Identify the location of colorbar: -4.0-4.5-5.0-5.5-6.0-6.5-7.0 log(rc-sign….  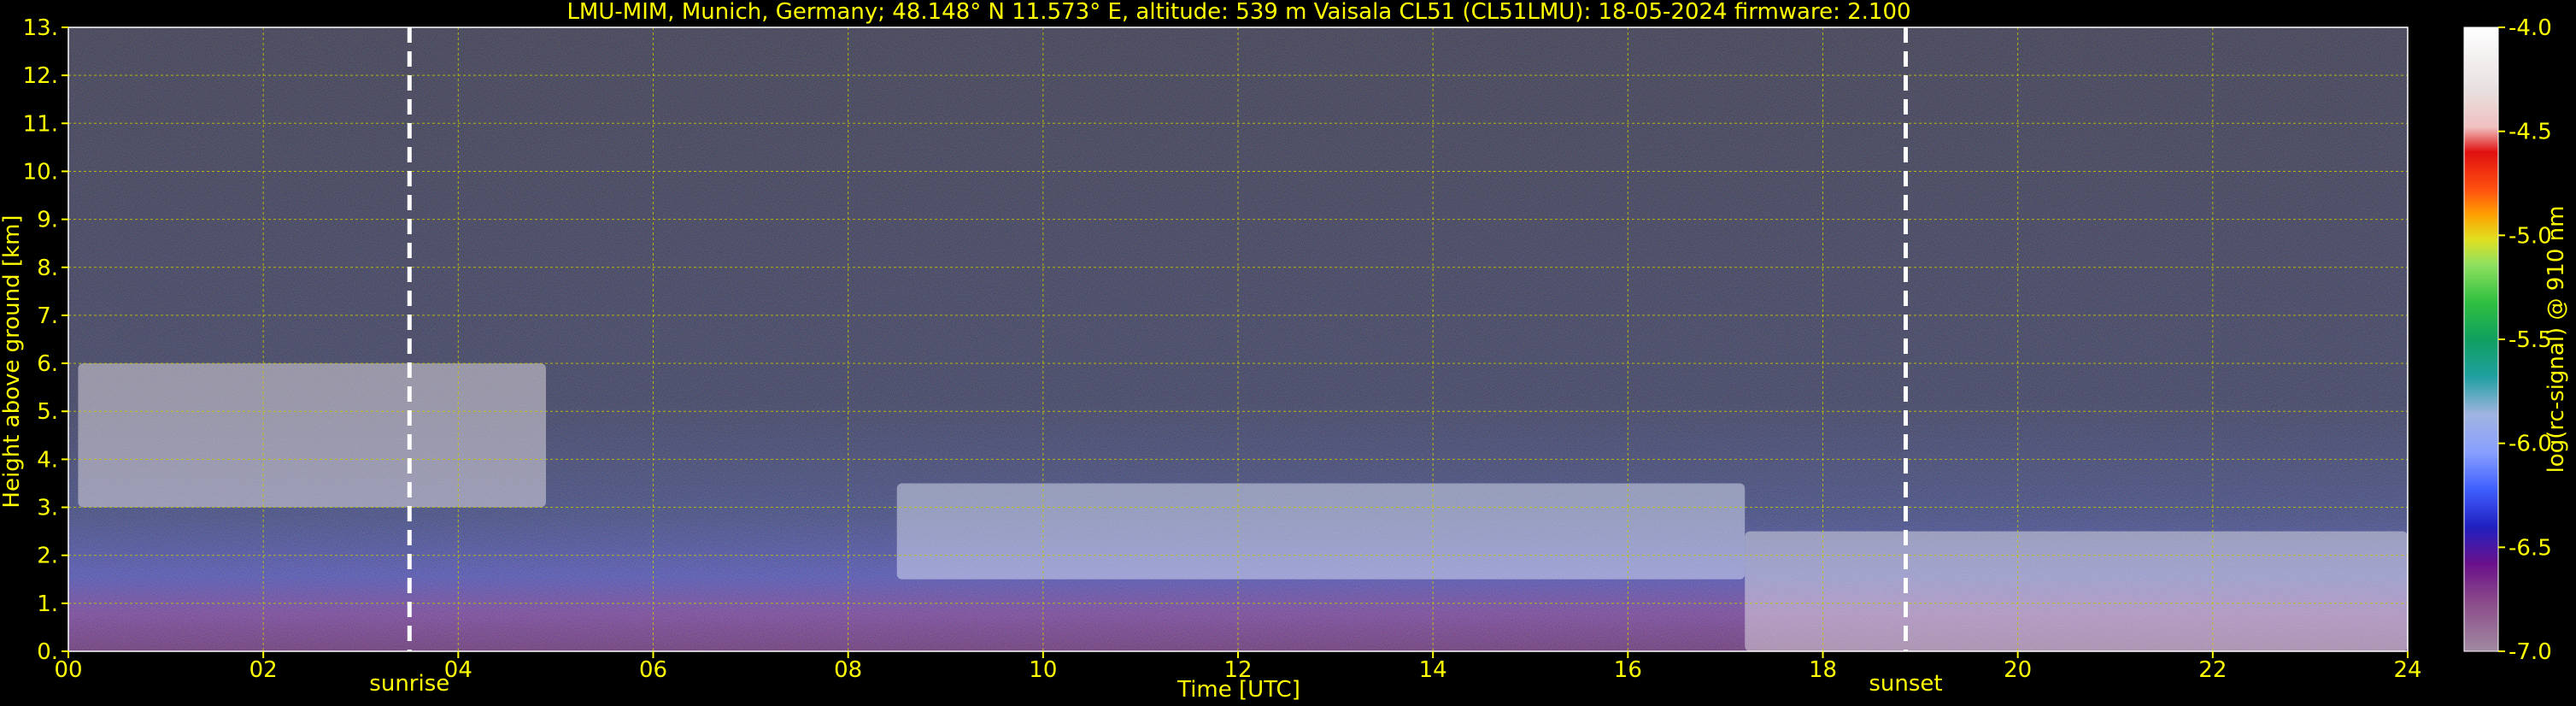
(2516, 340).